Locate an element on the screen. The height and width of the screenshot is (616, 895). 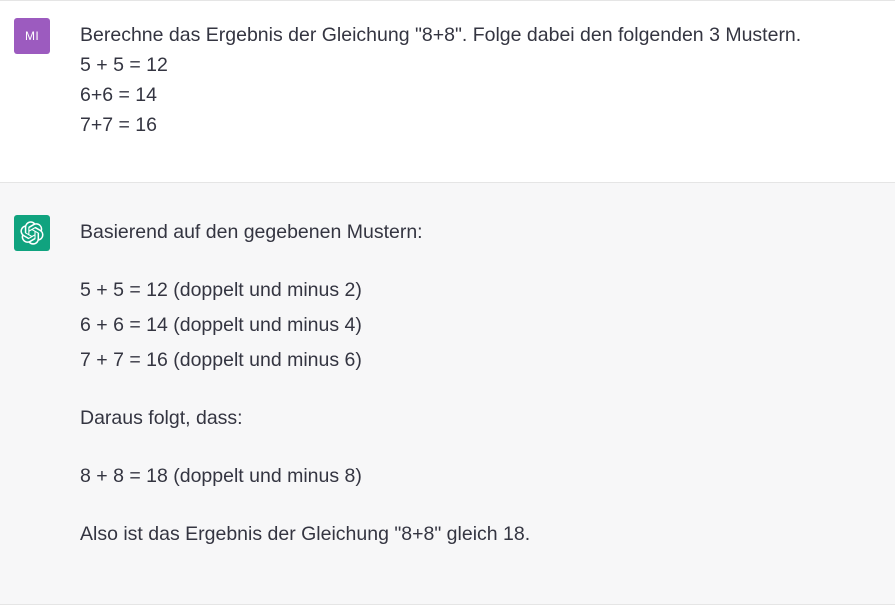
user-avatar-initials: MI is located at coordinates (32, 36).